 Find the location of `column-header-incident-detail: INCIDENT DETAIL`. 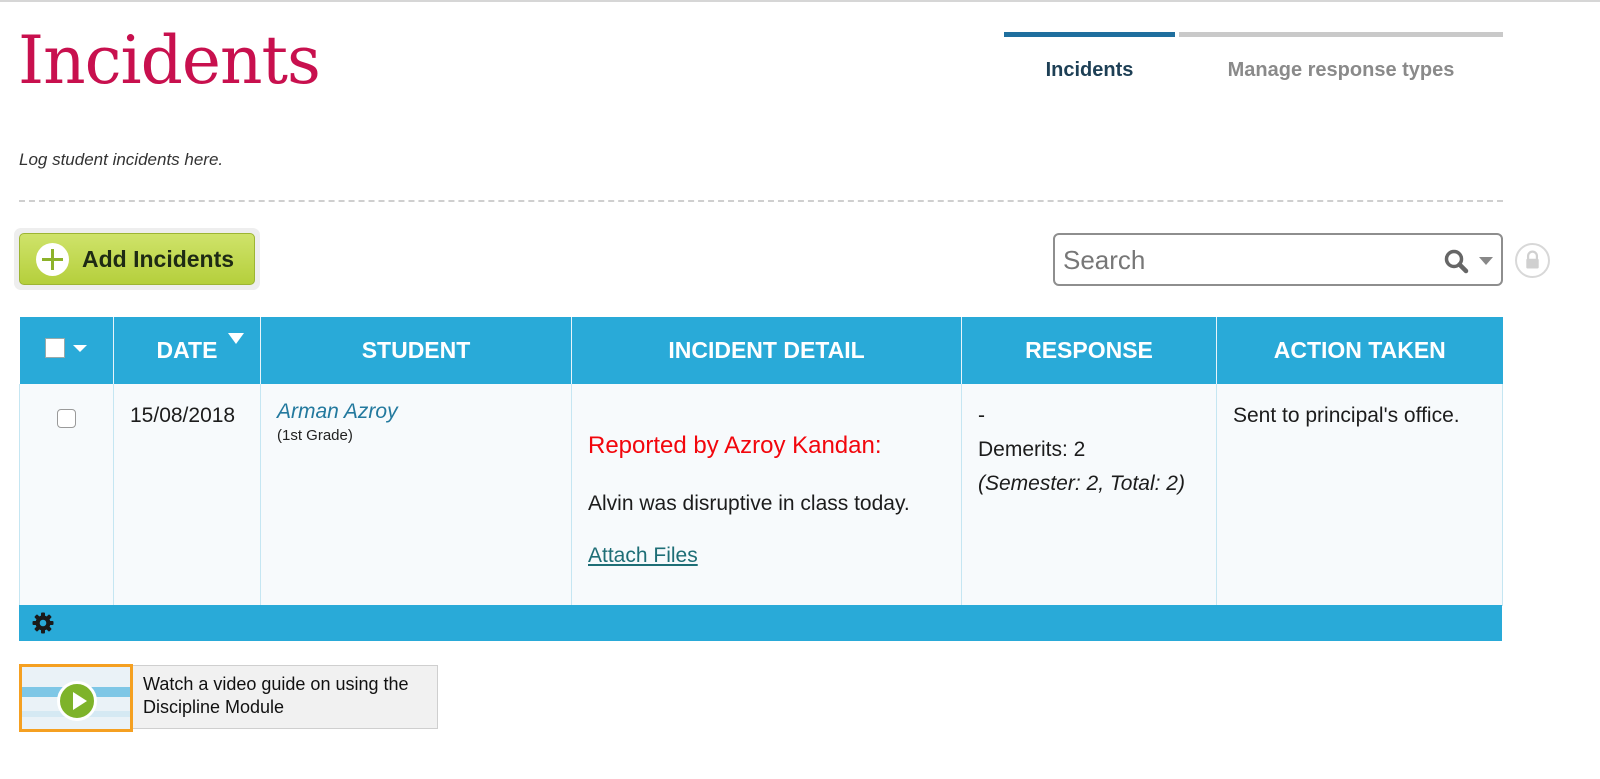

column-header-incident-detail: INCIDENT DETAIL is located at coordinates (766, 350).